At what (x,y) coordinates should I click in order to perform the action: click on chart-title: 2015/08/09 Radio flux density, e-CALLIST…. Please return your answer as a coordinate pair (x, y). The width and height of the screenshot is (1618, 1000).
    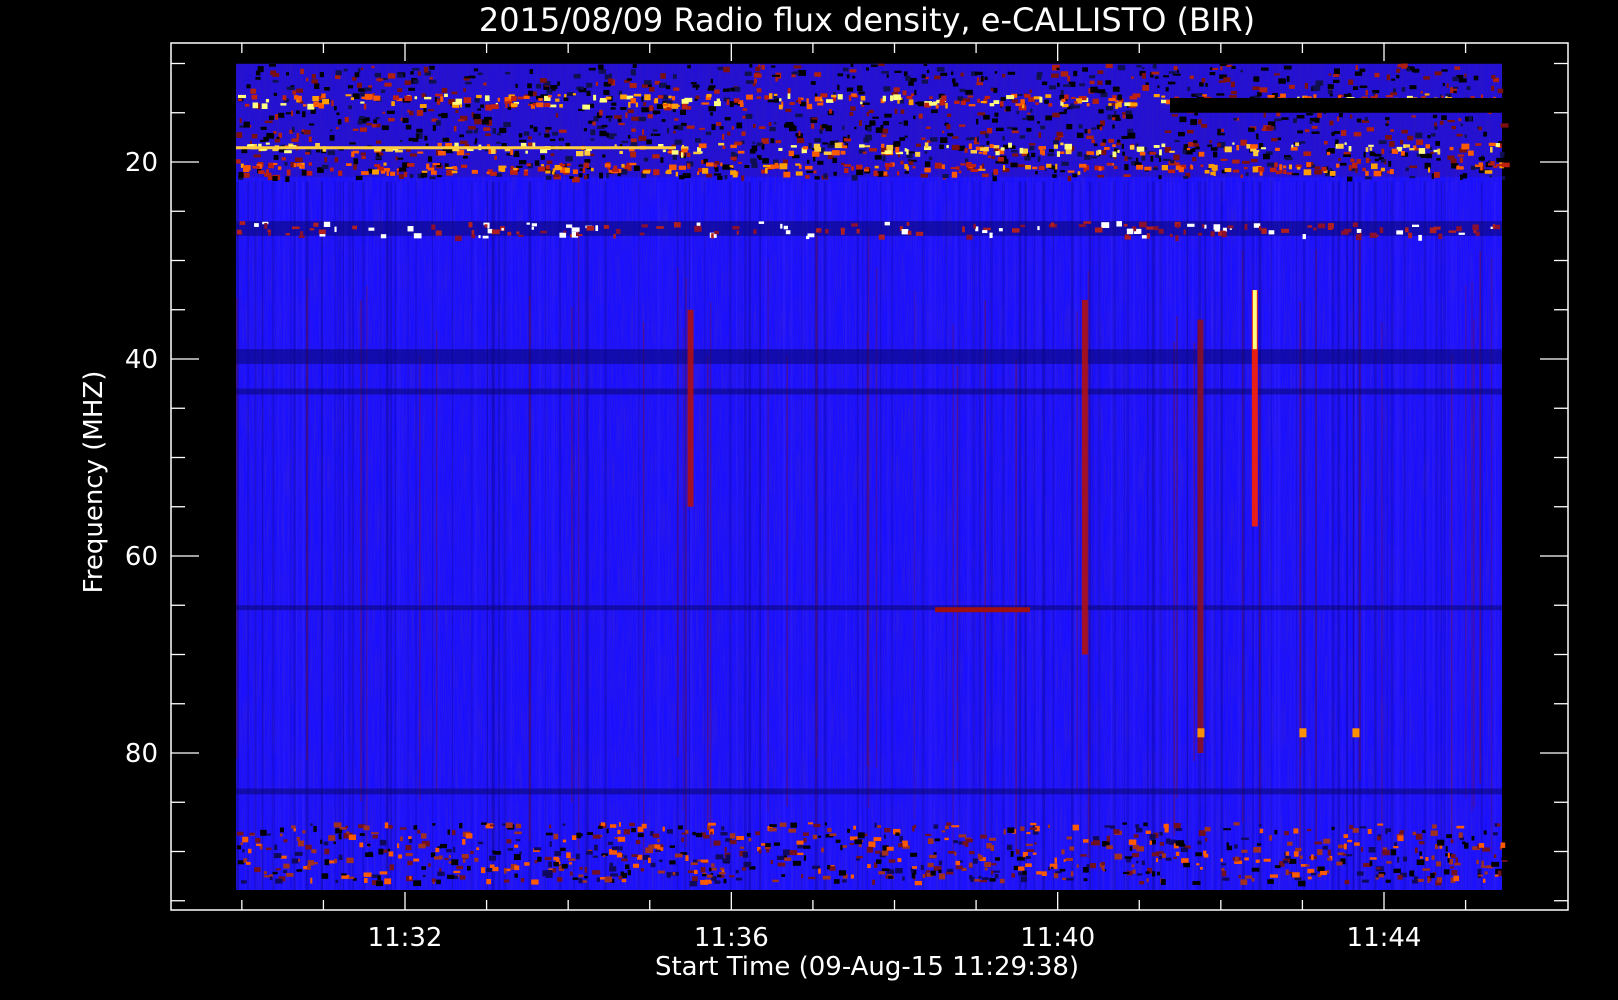
    Looking at the image, I should click on (867, 20).